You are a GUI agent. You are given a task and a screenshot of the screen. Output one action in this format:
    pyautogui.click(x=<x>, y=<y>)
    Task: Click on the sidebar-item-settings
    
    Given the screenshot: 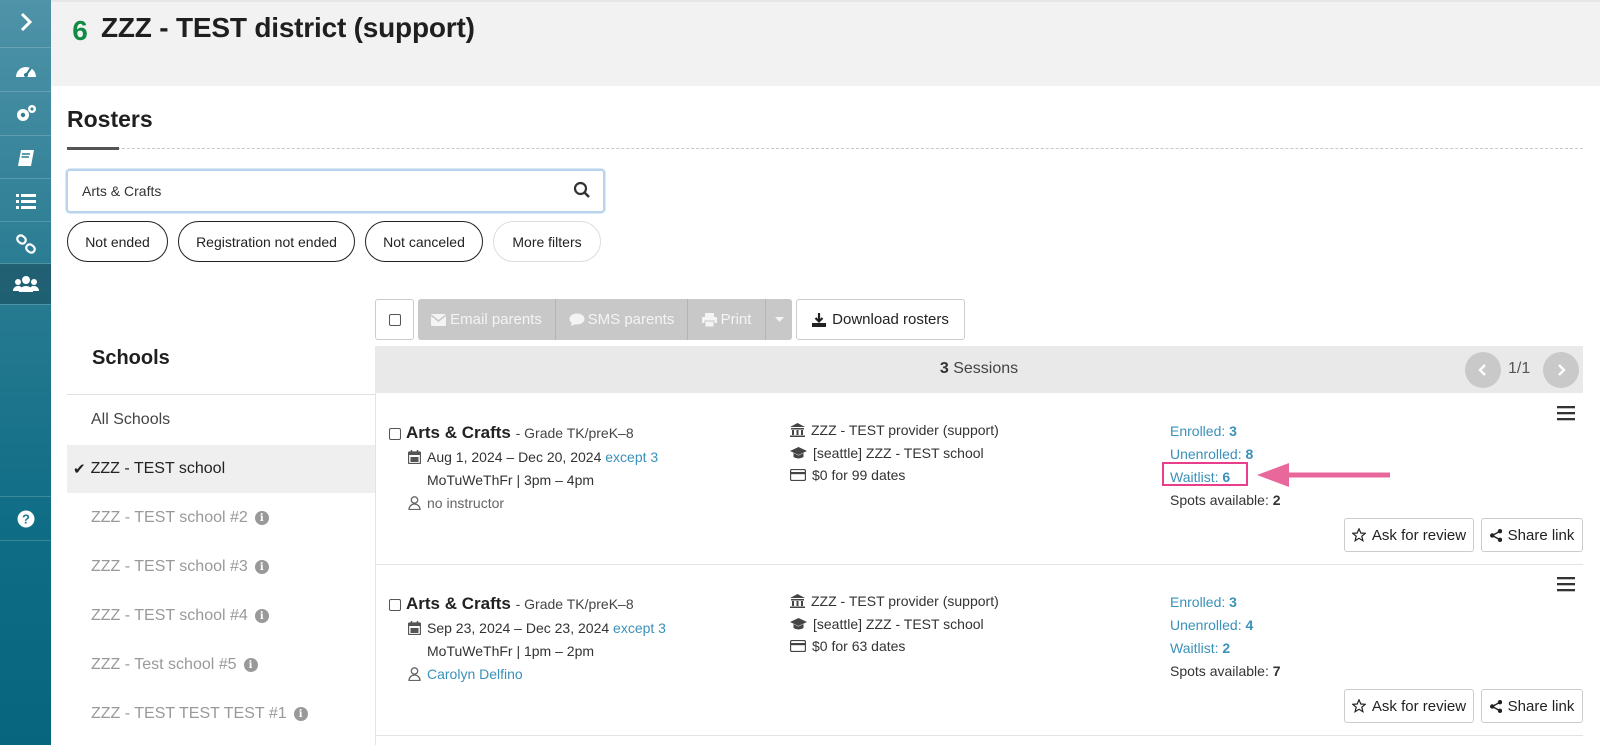 What is the action you would take?
    pyautogui.click(x=25, y=114)
    